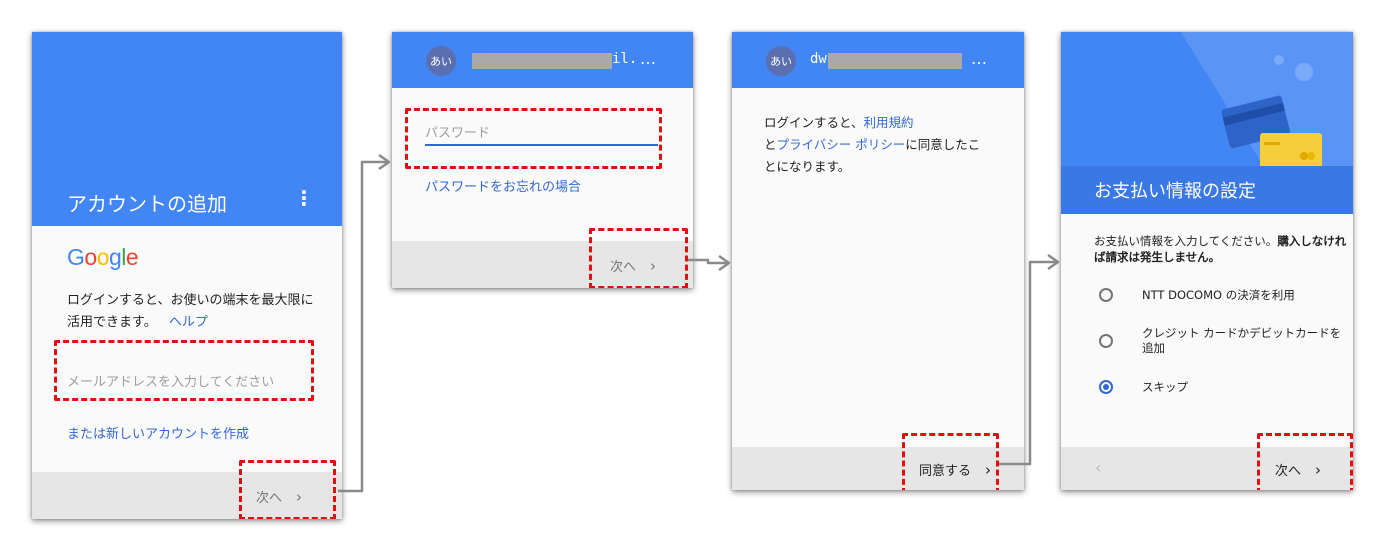 This screenshot has height=551, width=1385. What do you see at coordinates (625, 59) in the screenshot?
I see `account-suffix: il.` at bounding box center [625, 59].